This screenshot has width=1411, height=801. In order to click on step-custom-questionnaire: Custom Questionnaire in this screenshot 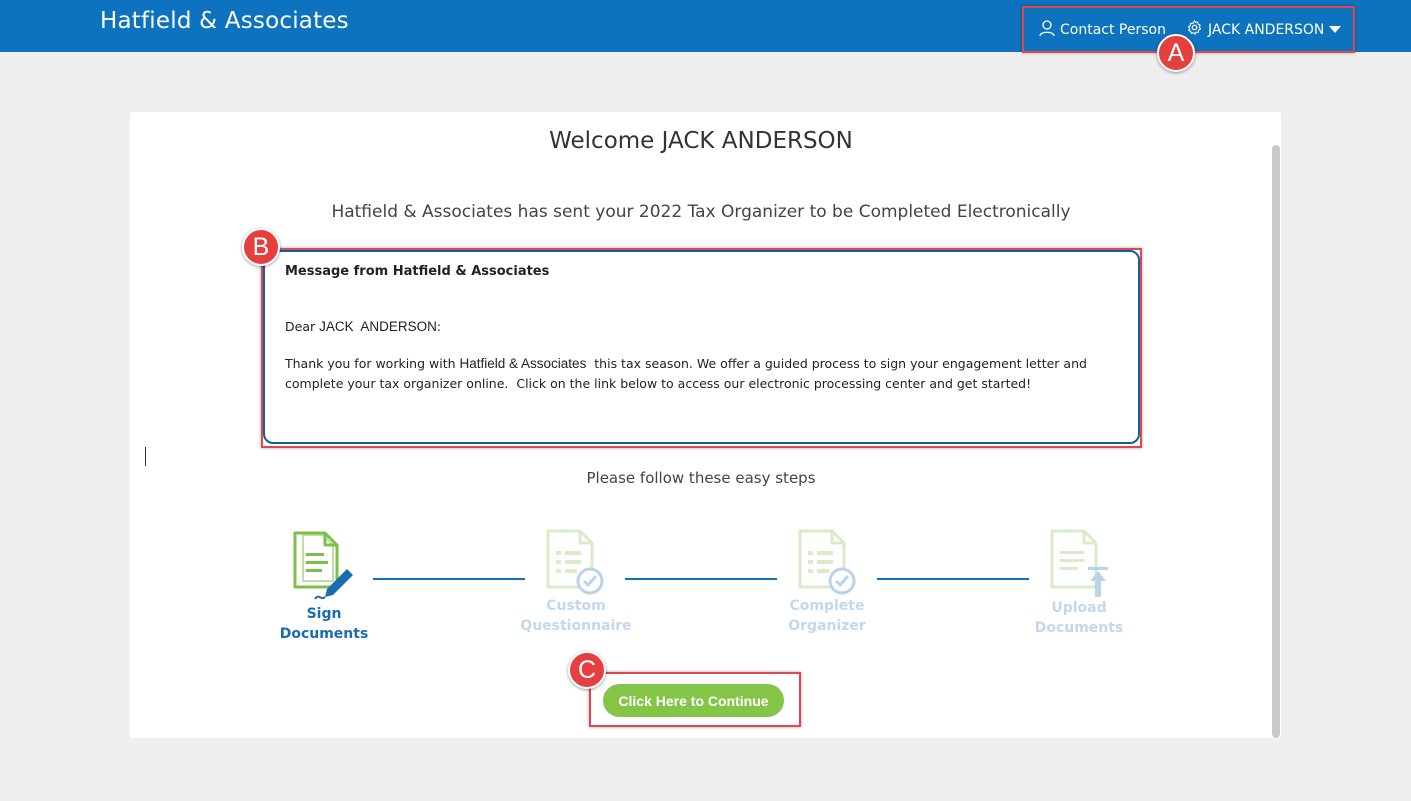, I will do `click(576, 616)`.